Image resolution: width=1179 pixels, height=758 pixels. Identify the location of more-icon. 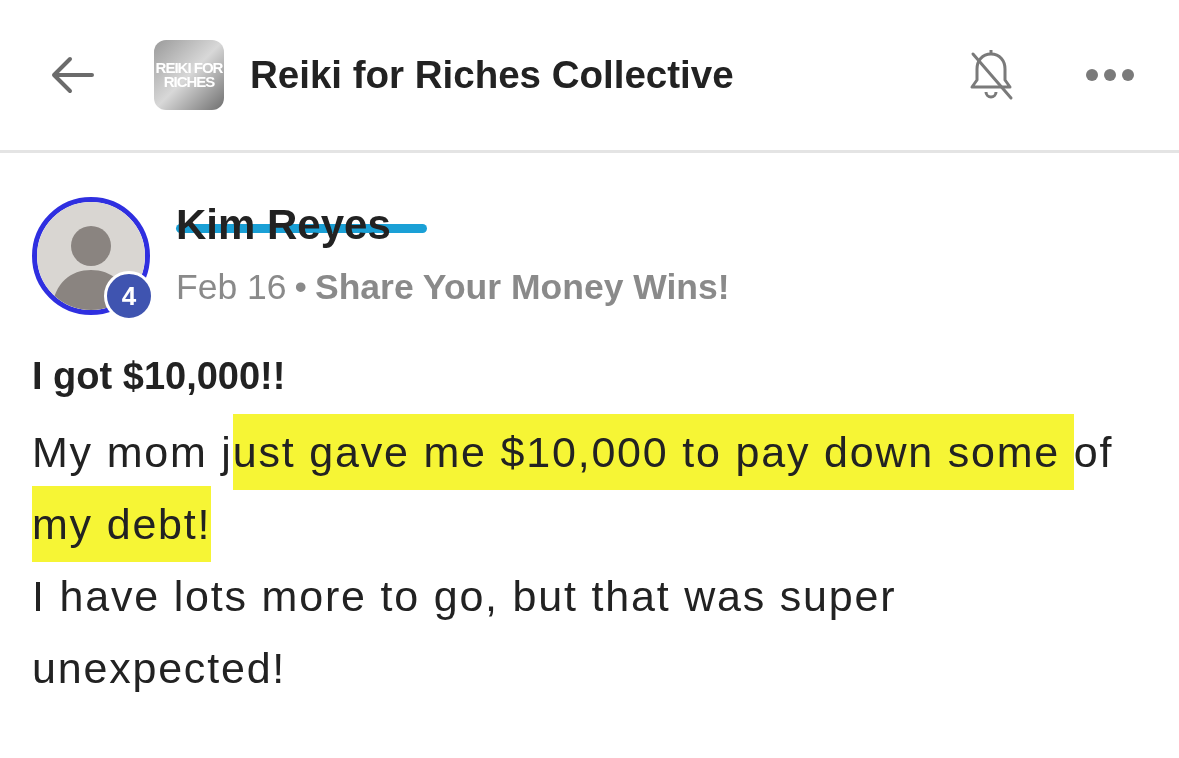
(1110, 75).